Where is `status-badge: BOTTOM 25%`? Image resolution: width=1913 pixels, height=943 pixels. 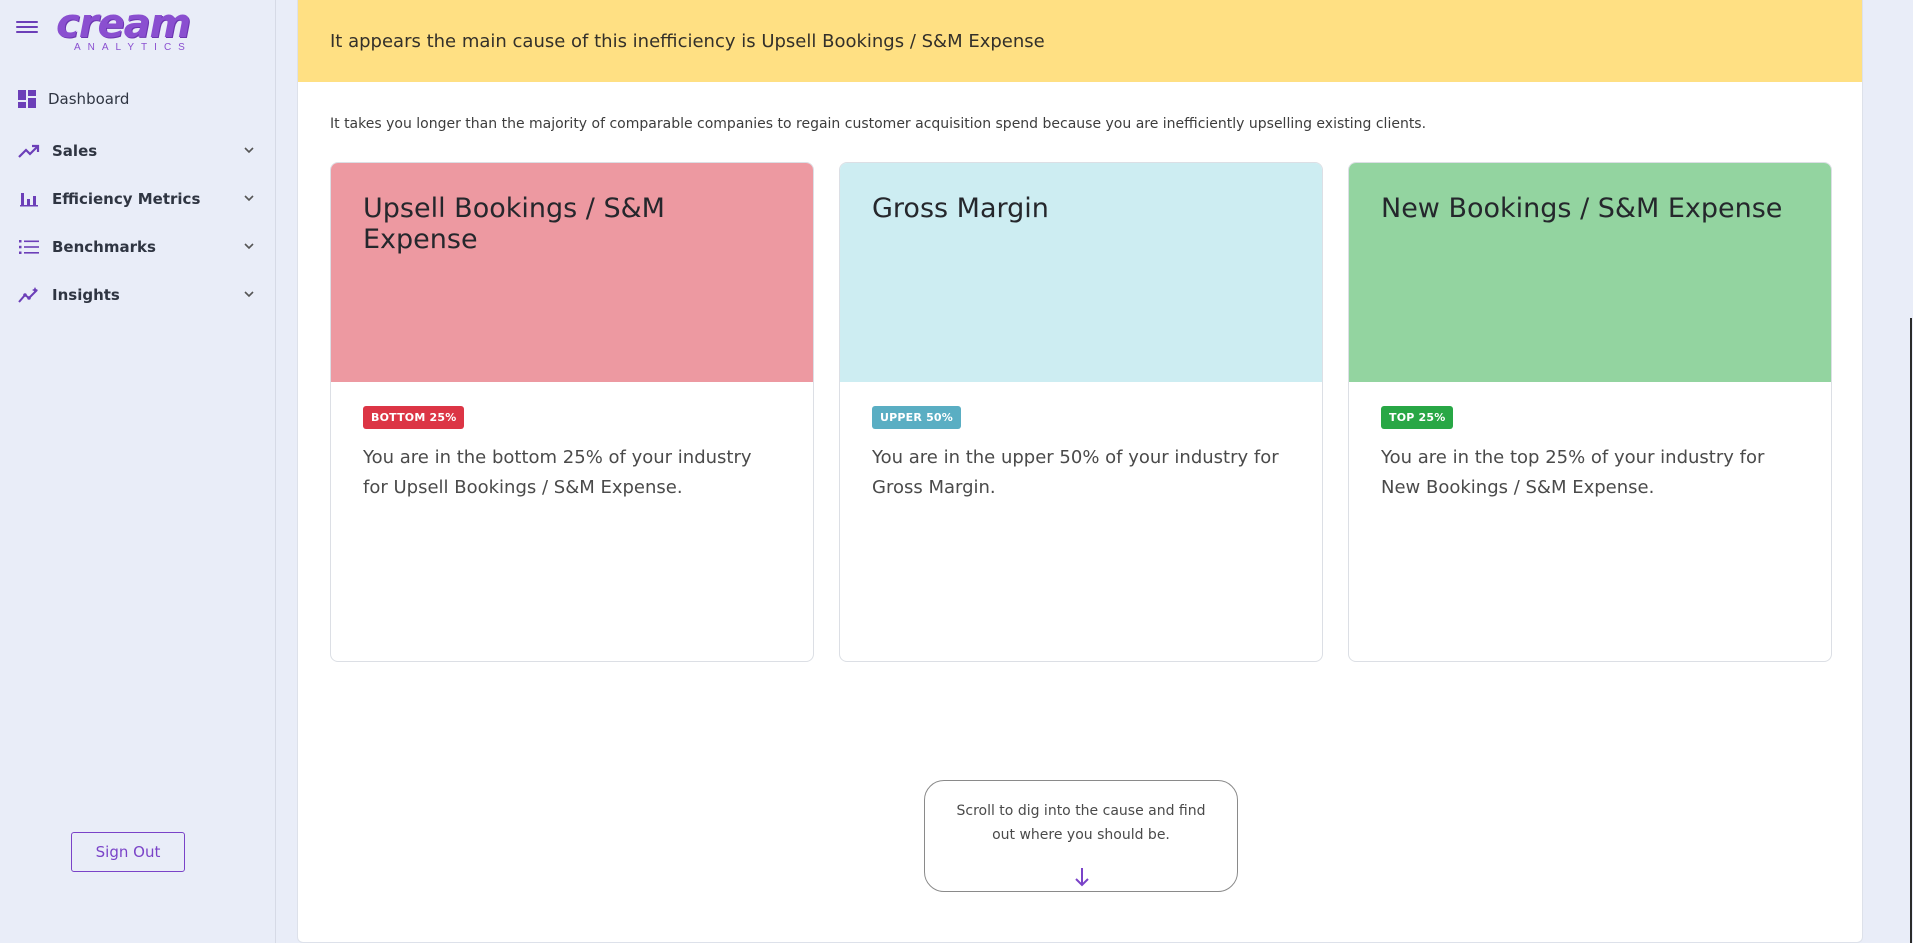
status-badge: BOTTOM 25% is located at coordinates (414, 417).